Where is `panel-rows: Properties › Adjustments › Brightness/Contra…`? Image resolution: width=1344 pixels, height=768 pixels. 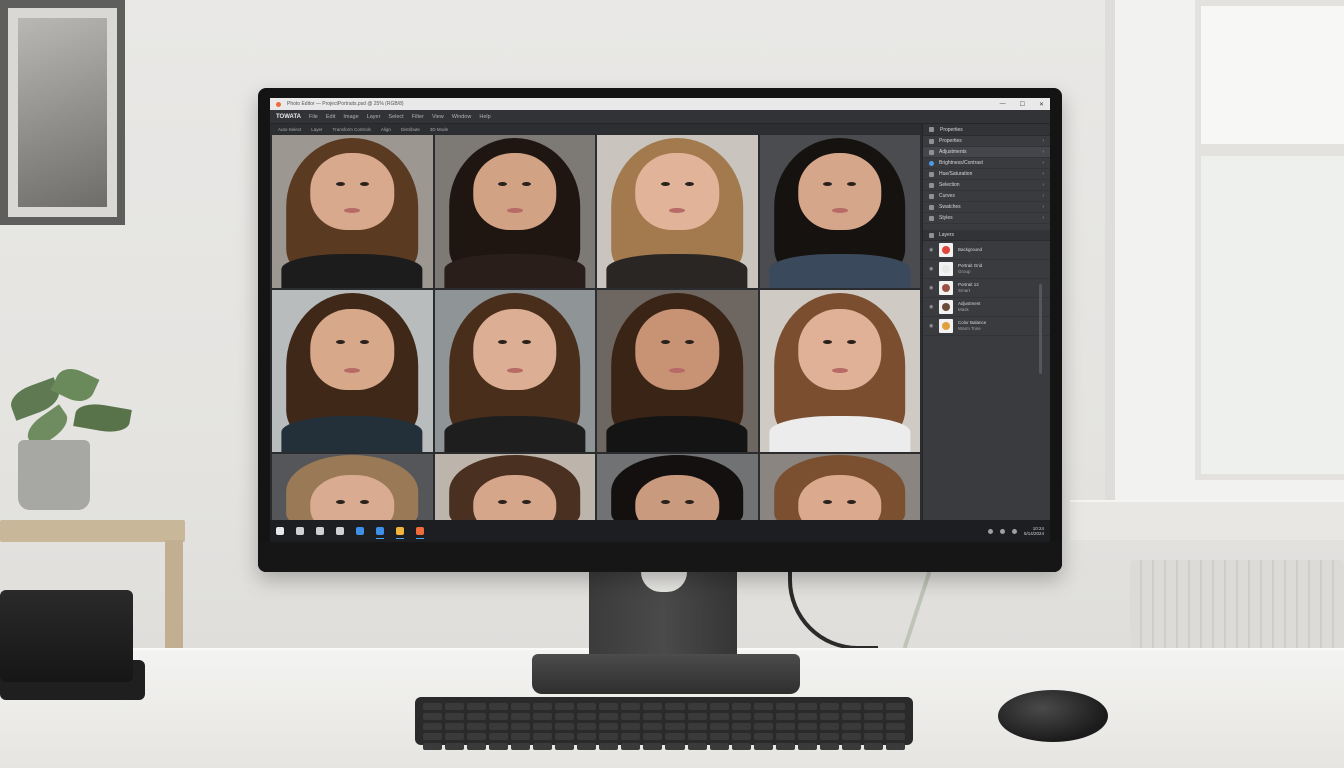 panel-rows: Properties › Adjustments › Brightness/Contra… is located at coordinates (986, 180).